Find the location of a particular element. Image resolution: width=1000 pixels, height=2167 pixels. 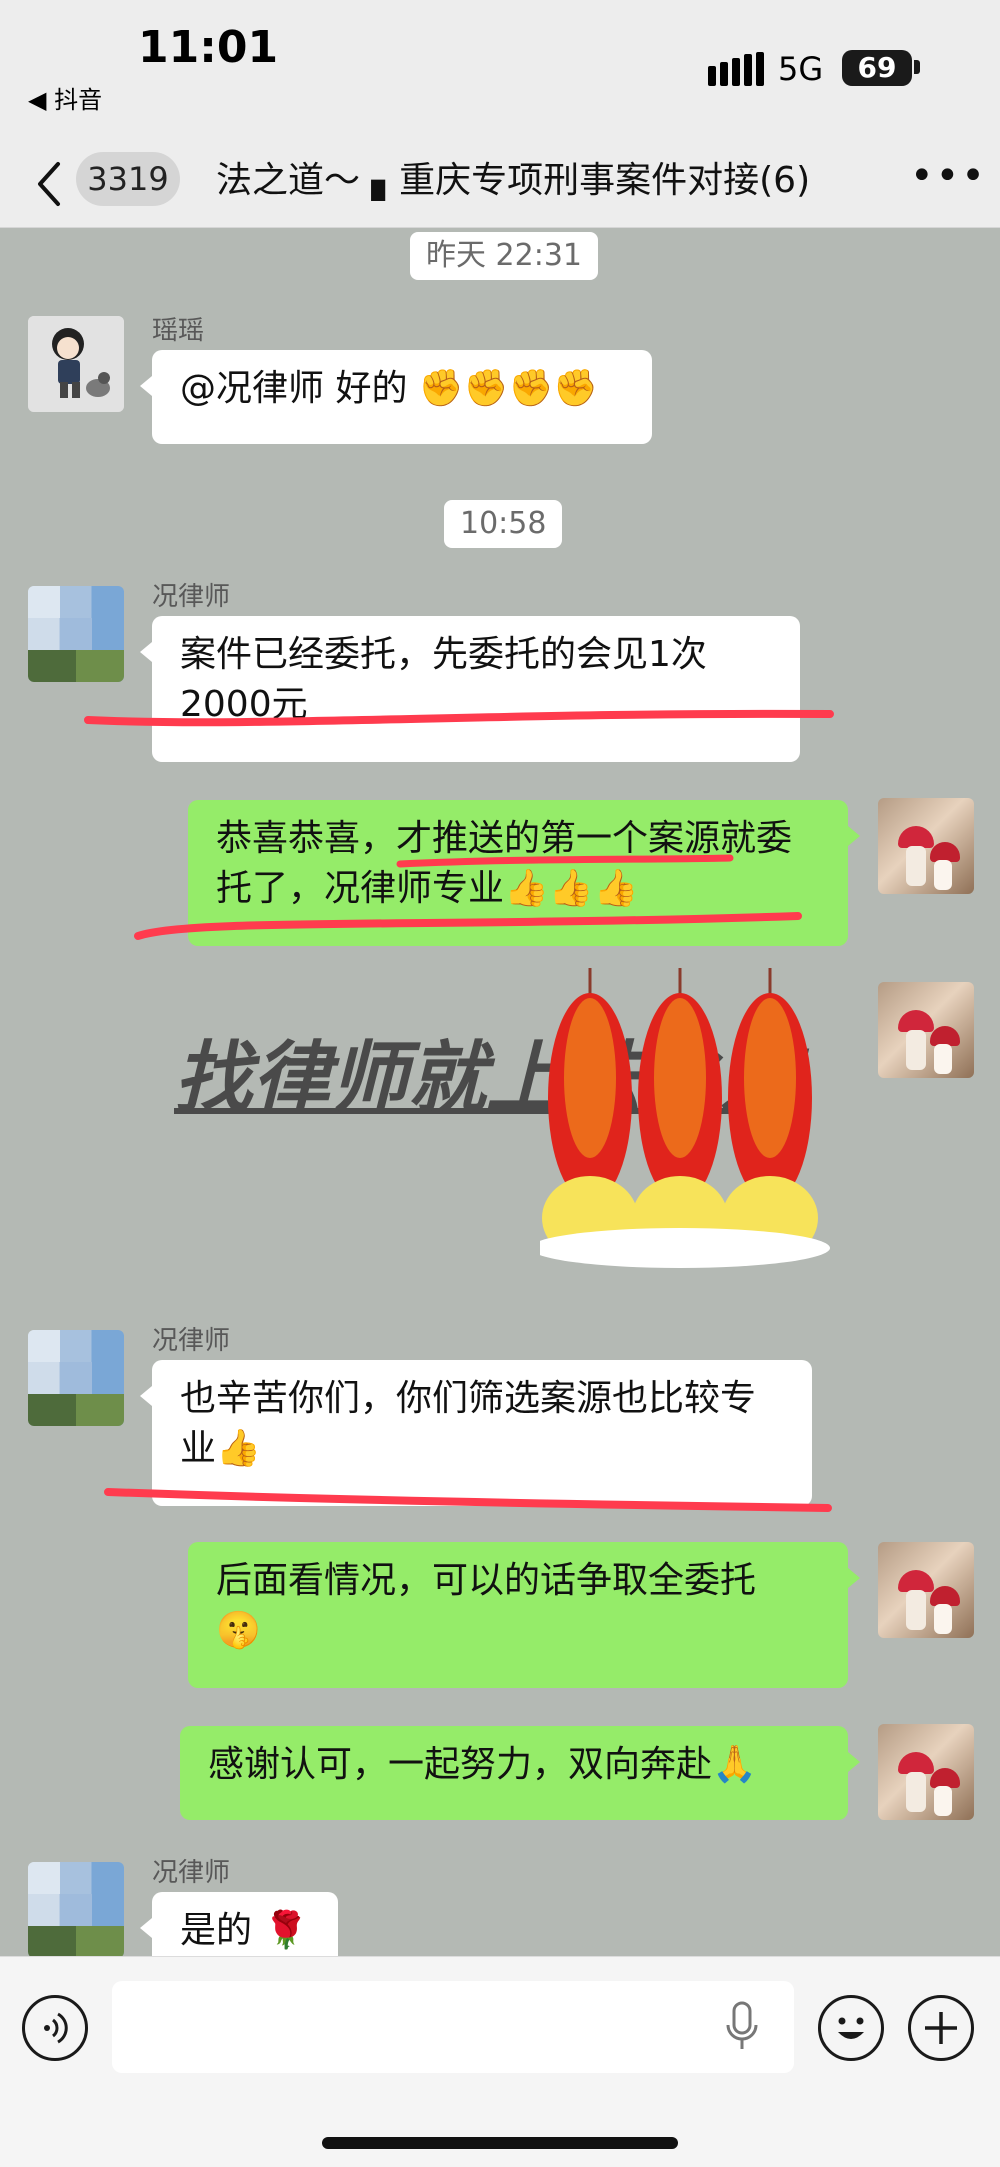

message-bubble: 案件已经委托，先委托的会见1次2000元 is located at coordinates (470, 689).